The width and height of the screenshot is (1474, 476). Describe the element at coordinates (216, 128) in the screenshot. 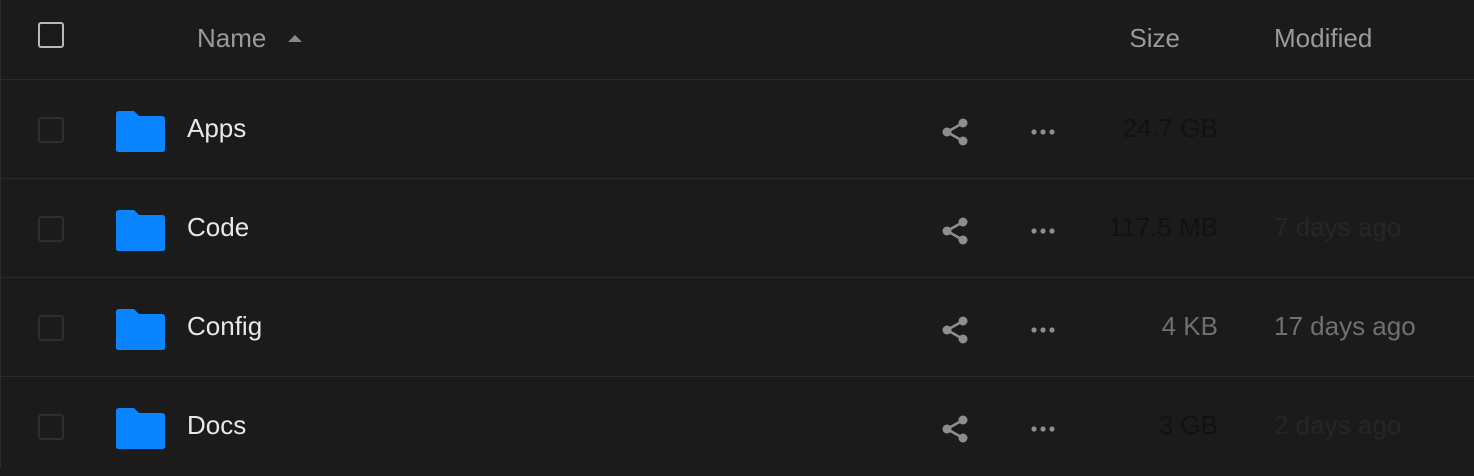

I see `item-name: Apps` at that location.